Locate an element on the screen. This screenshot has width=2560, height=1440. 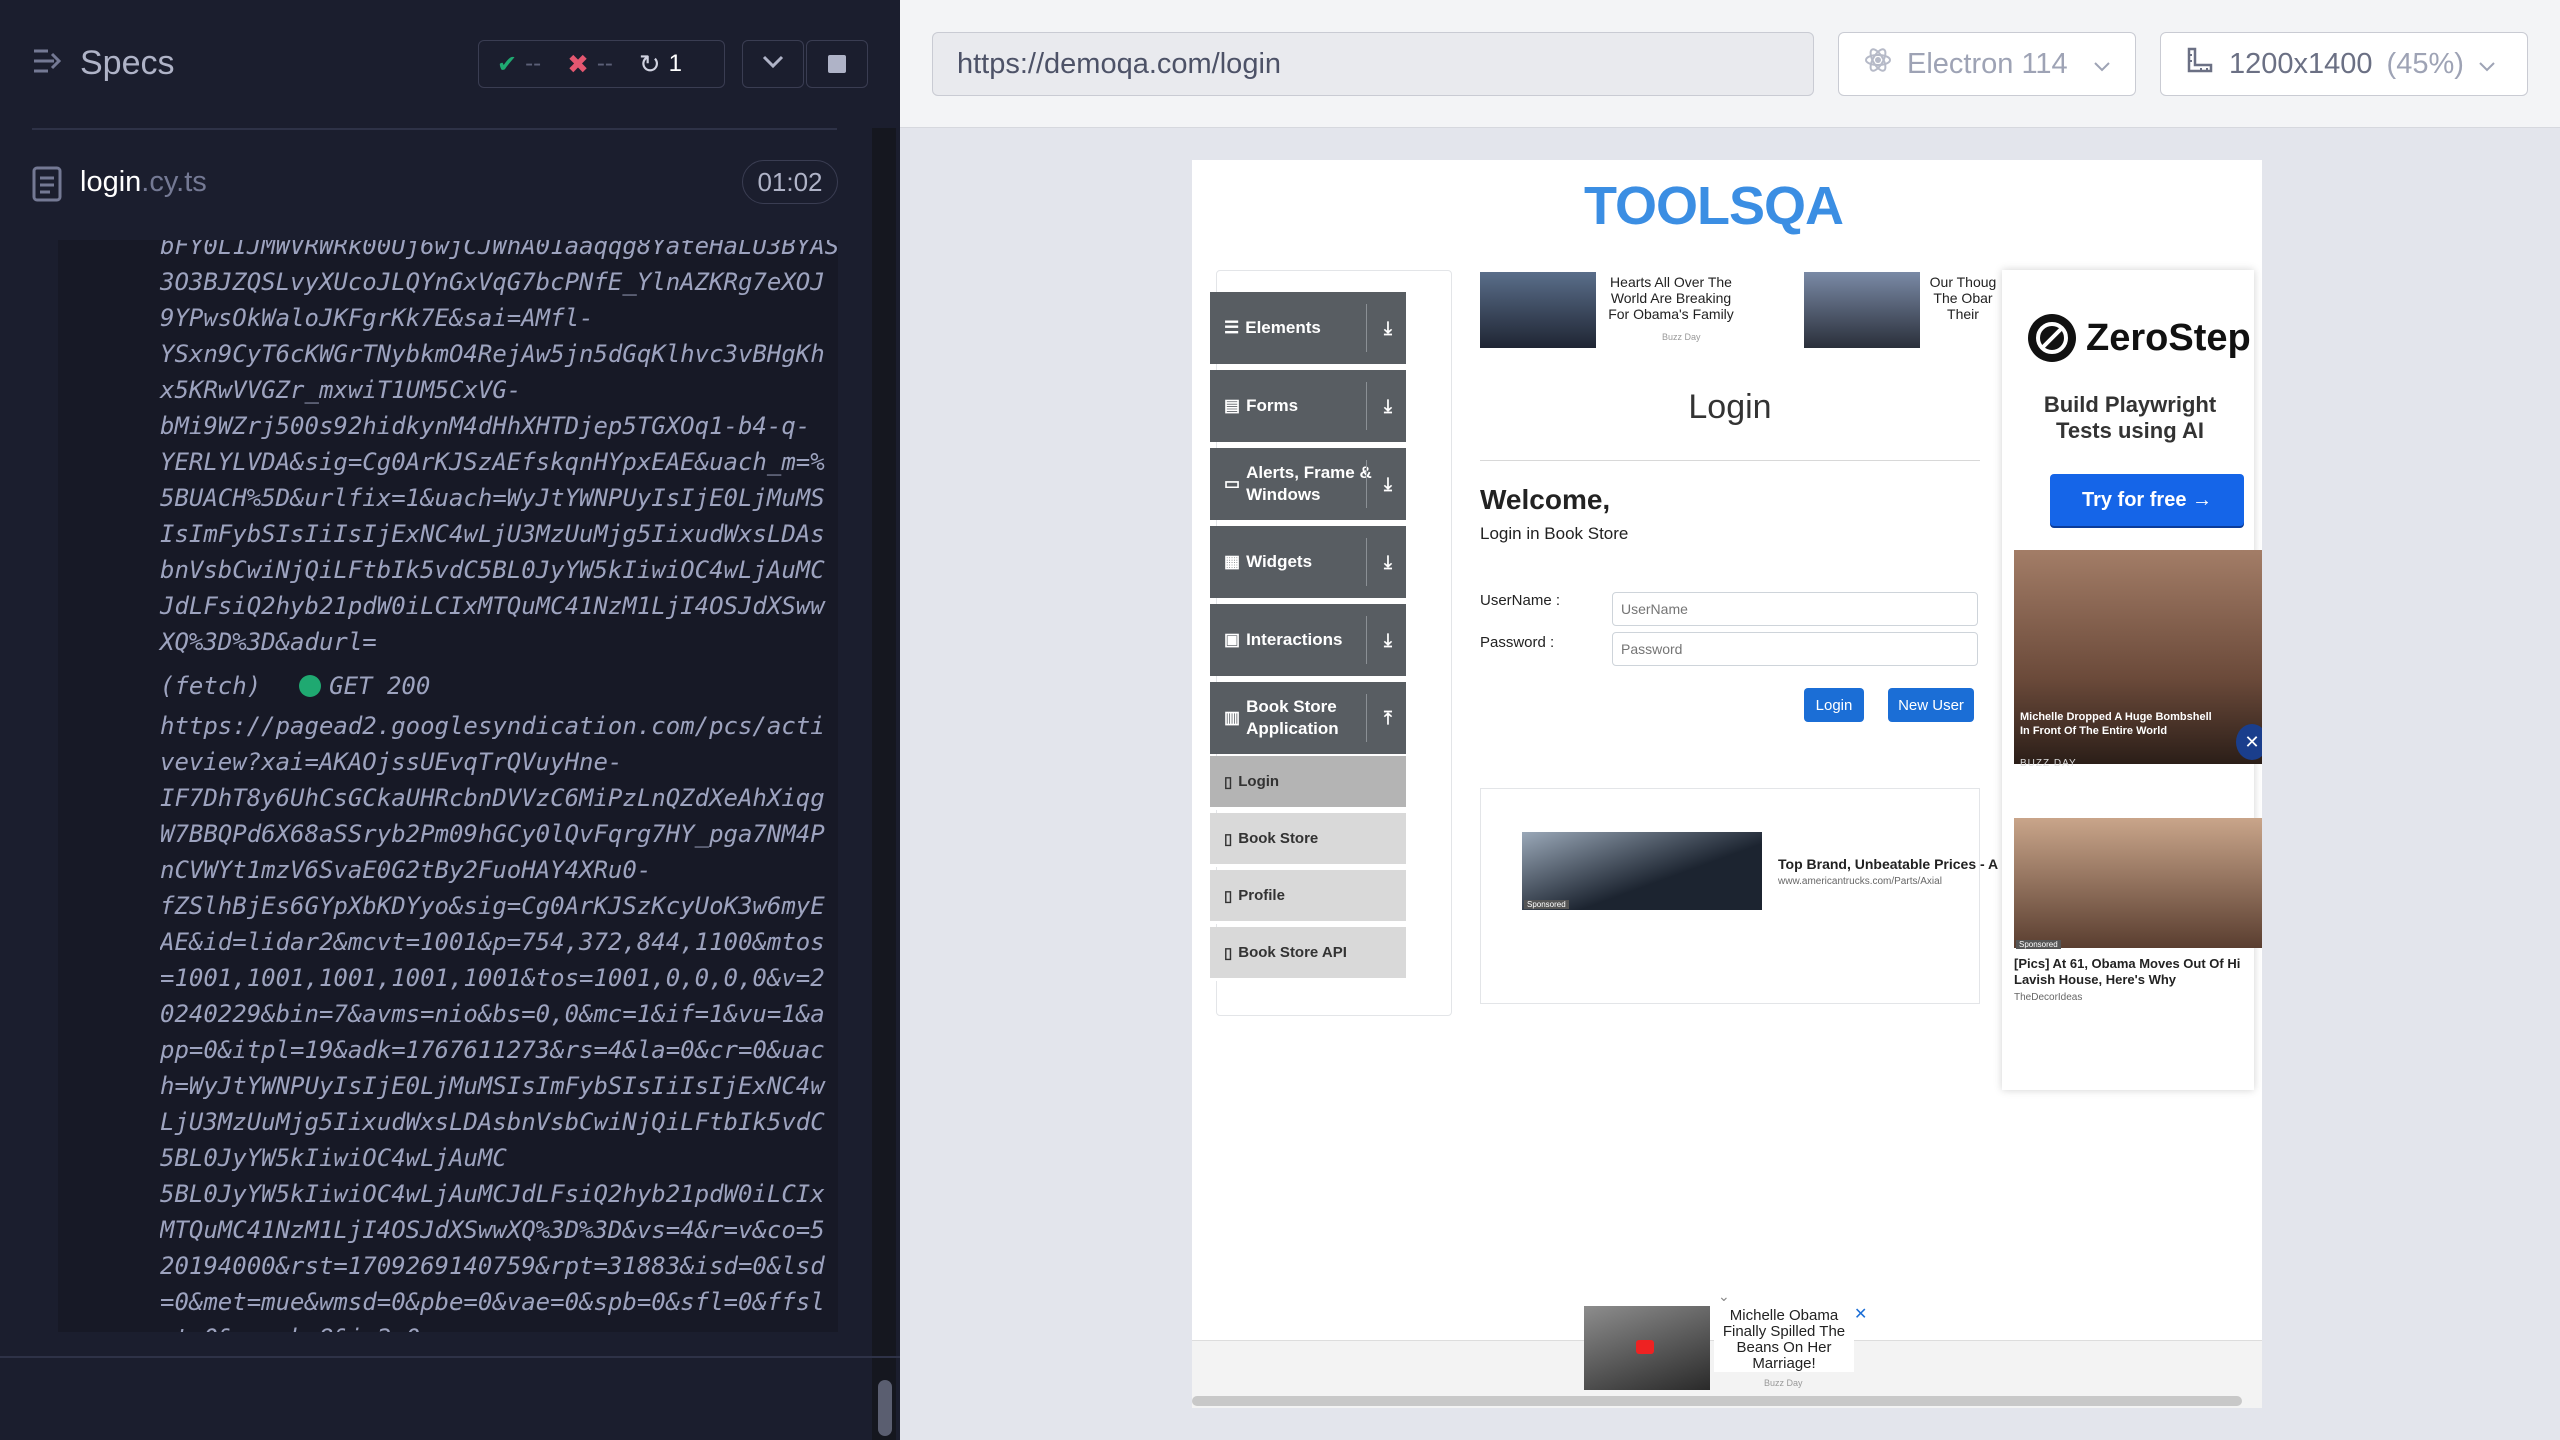
chevron-down-icon: ⌄ is located at coordinates (1724, 1296).